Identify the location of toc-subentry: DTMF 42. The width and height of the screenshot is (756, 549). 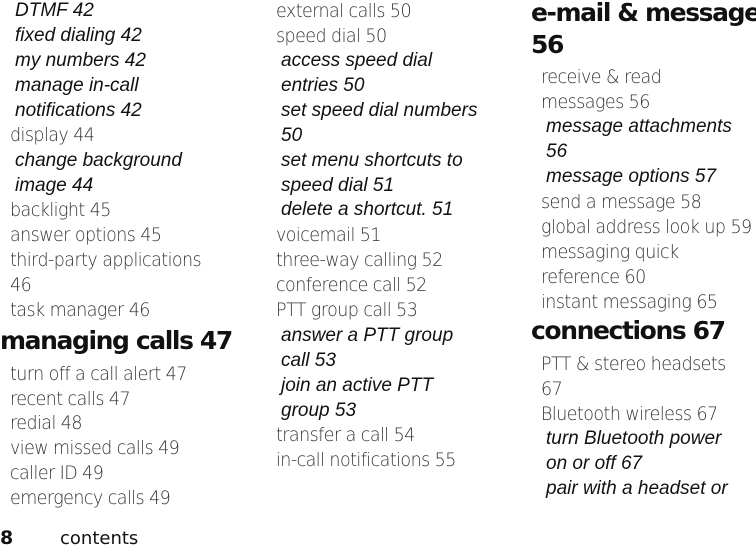
(54, 10).